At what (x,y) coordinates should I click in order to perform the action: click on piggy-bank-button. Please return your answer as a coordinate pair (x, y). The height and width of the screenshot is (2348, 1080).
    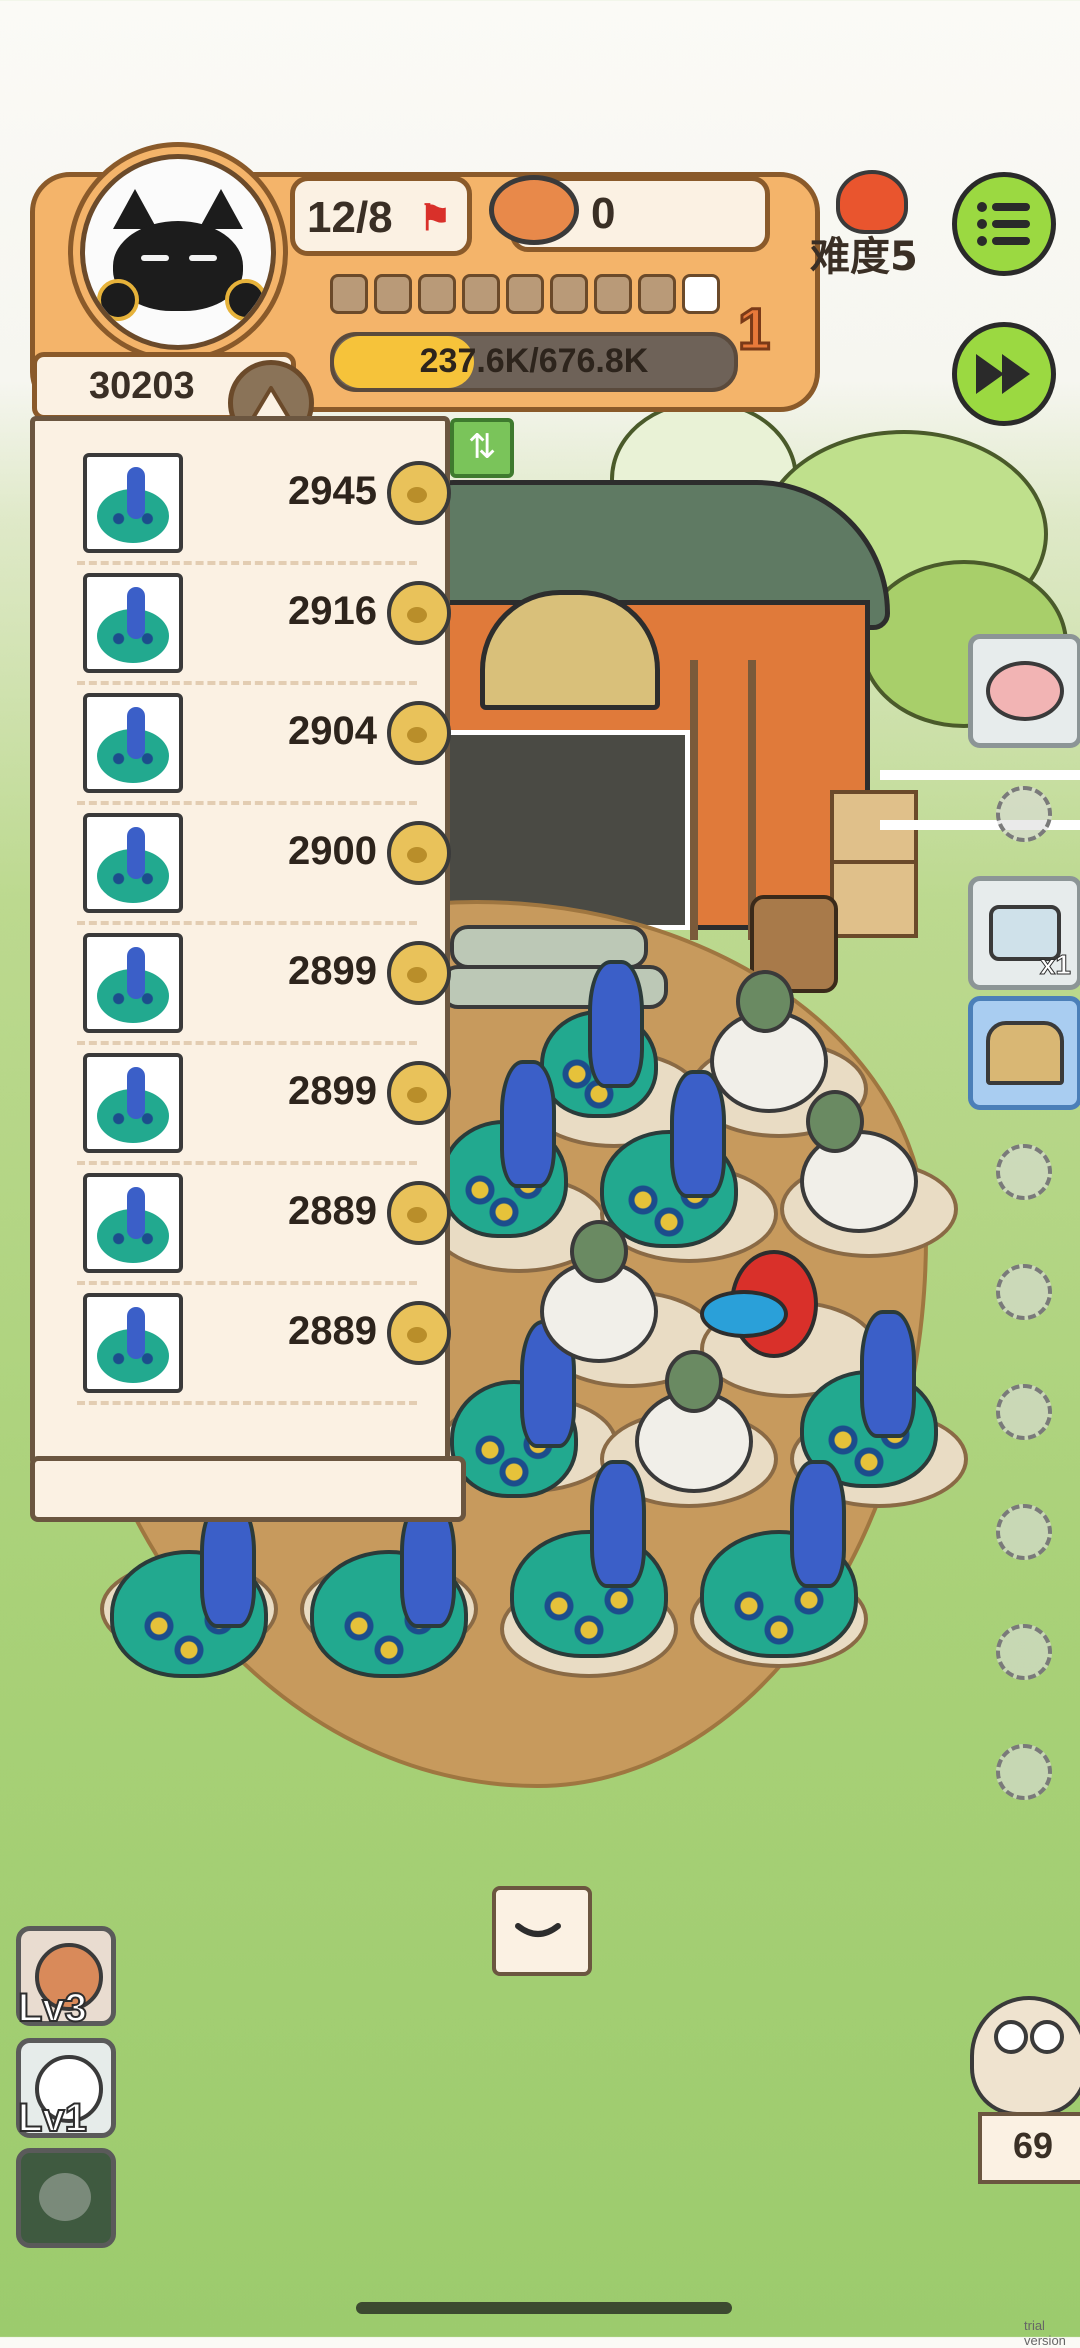
    Looking at the image, I should click on (1024, 691).